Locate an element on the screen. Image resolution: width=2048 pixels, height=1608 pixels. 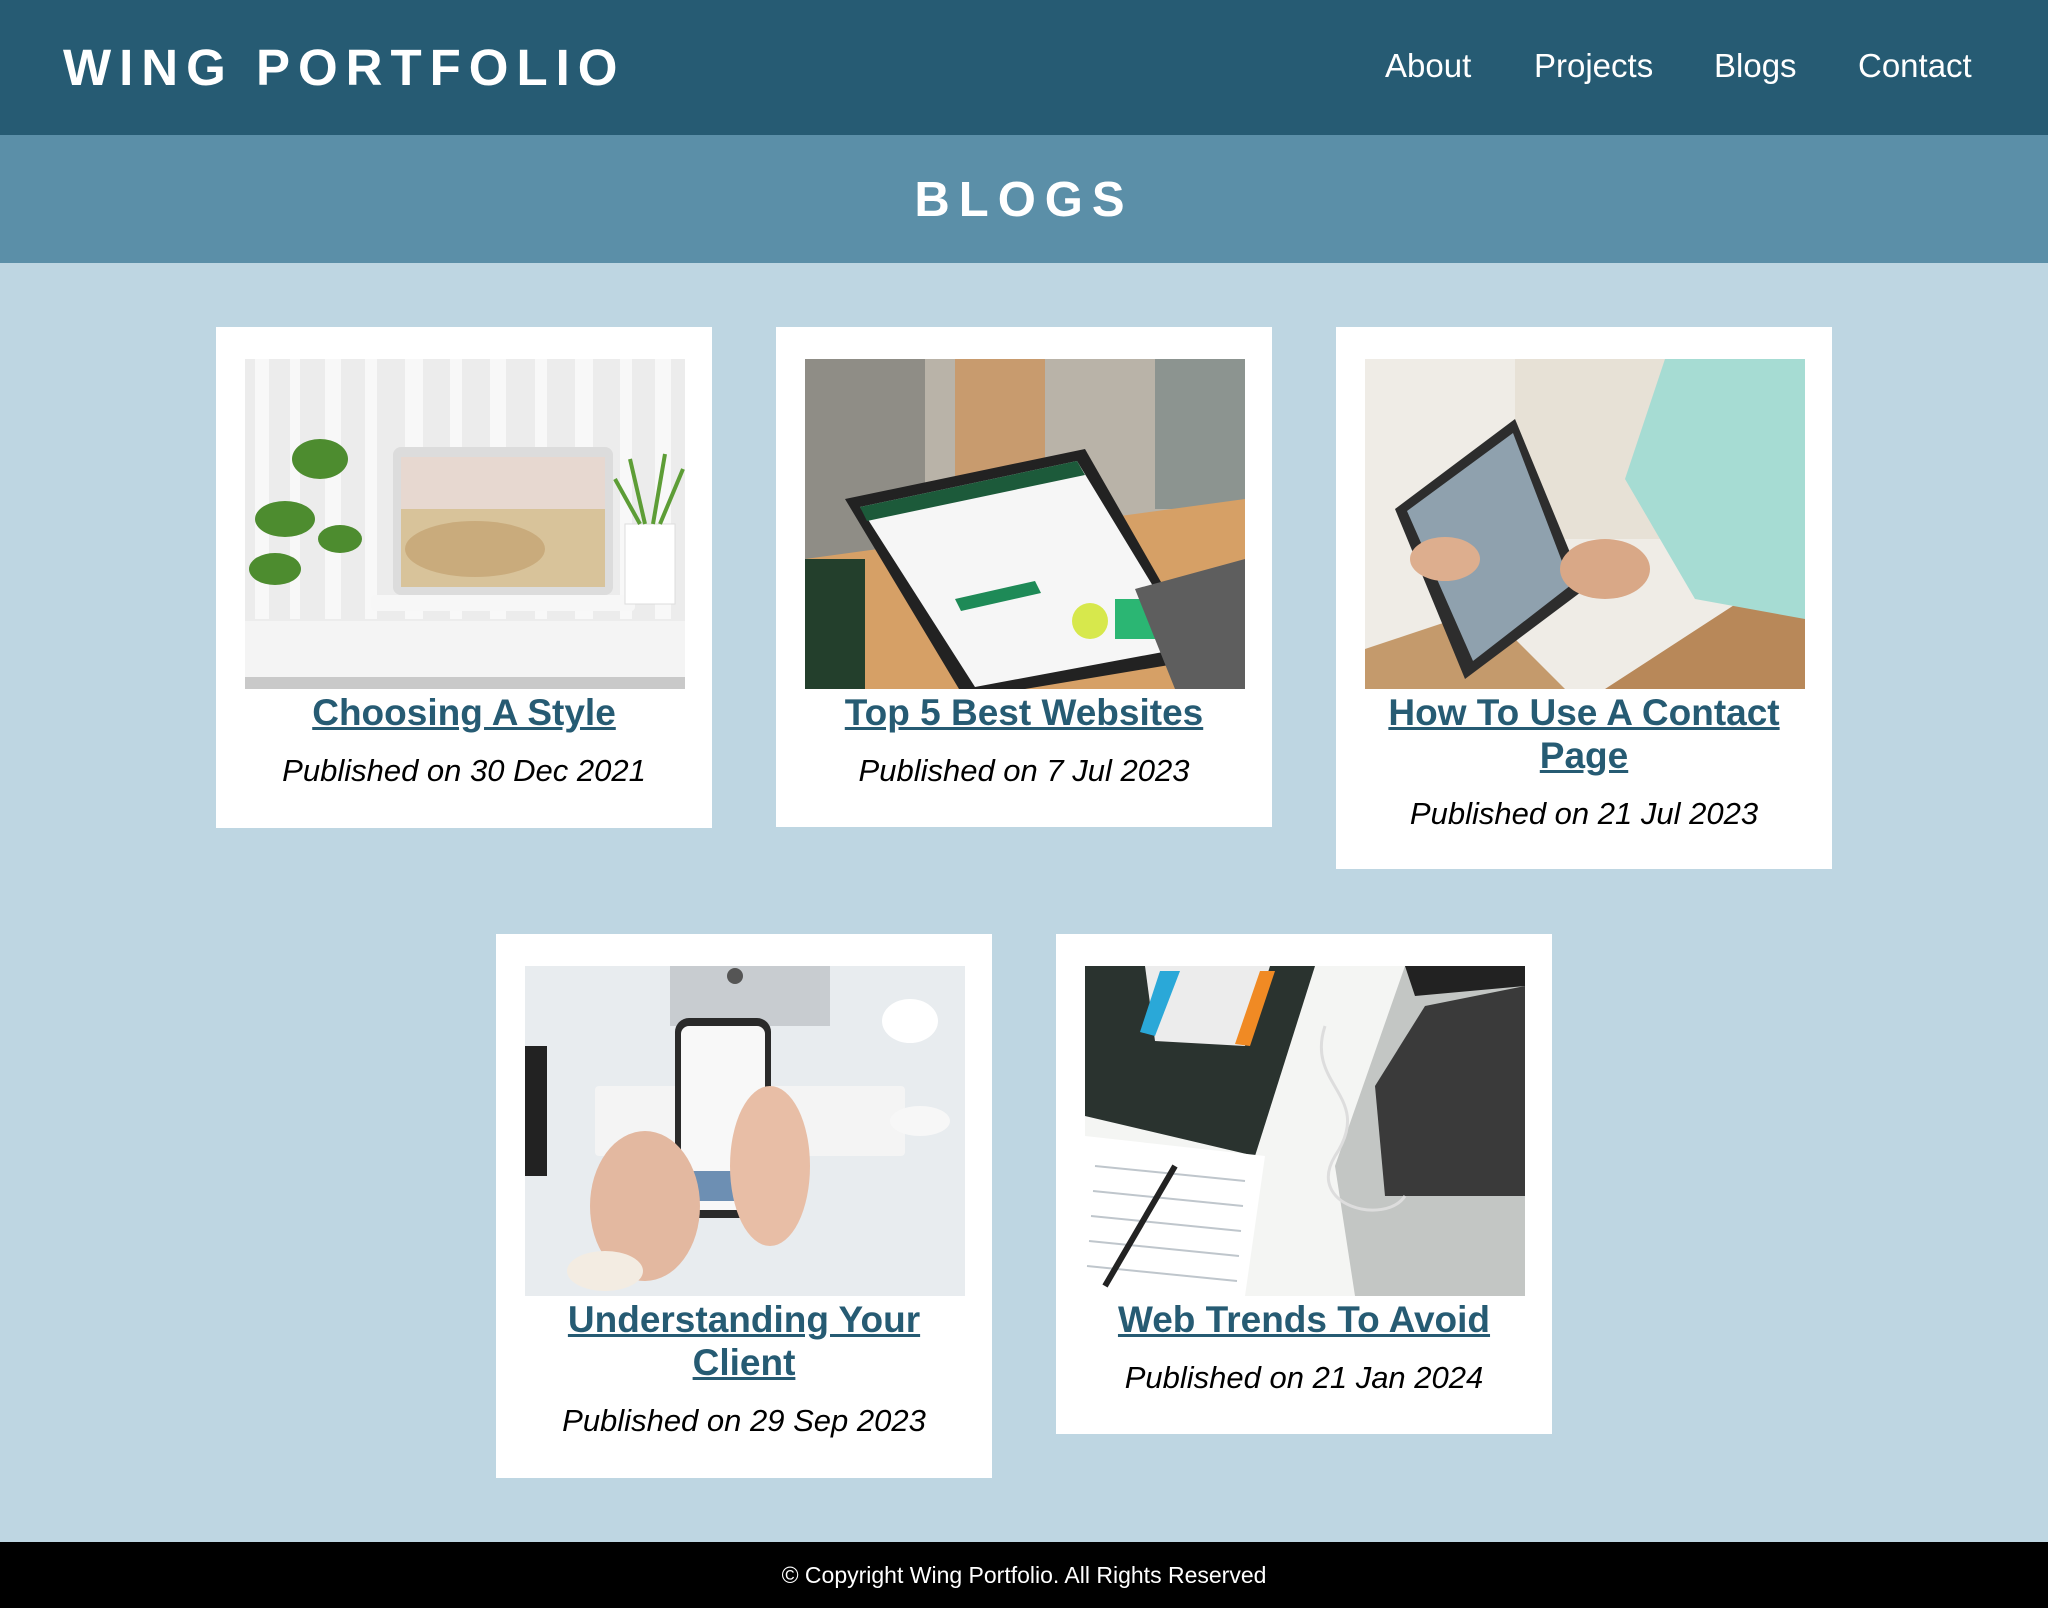
blog-date: Published on 7 Jul 2023 is located at coordinates (1024, 770).